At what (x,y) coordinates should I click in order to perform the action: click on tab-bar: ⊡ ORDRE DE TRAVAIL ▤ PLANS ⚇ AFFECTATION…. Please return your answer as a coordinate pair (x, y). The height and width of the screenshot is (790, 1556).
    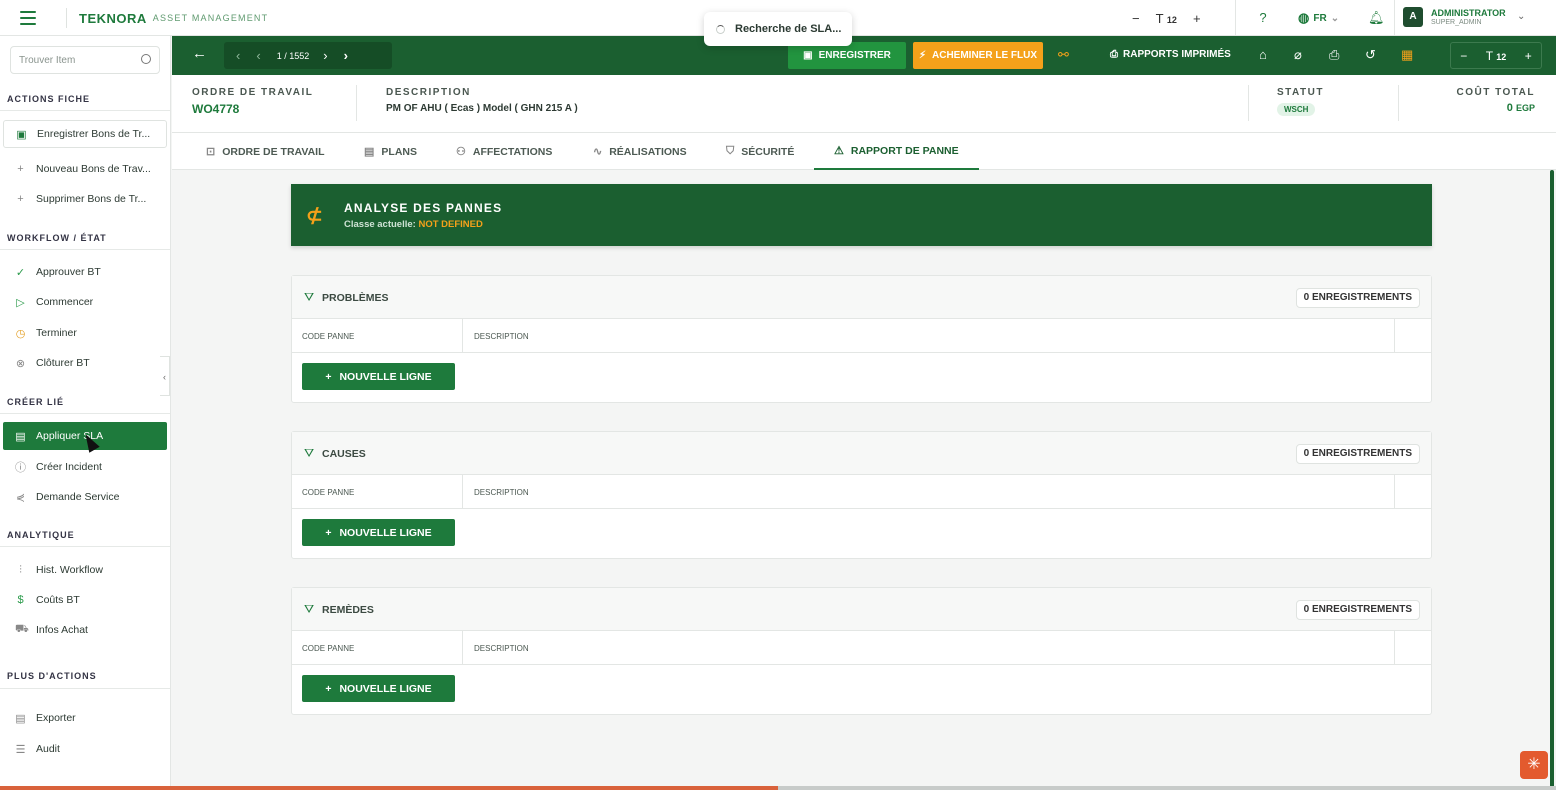
    Looking at the image, I should click on (864, 151).